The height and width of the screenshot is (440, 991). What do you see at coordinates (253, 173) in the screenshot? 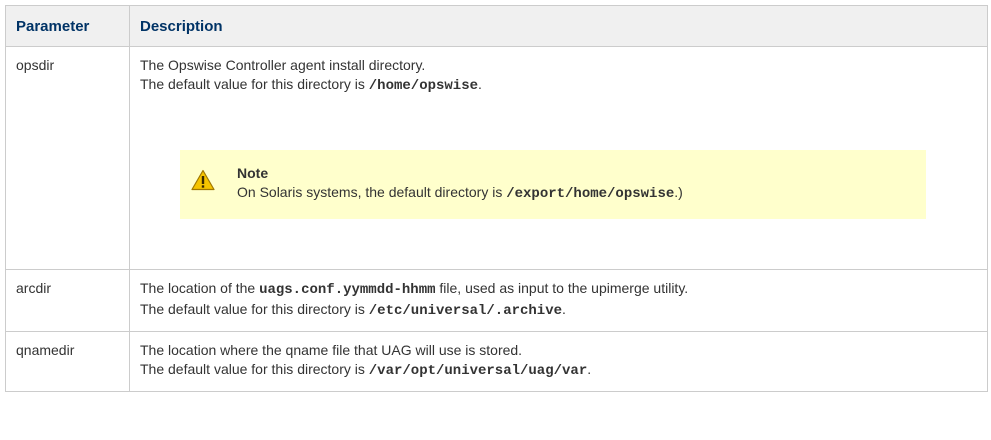
I see `note-title: Note` at bounding box center [253, 173].